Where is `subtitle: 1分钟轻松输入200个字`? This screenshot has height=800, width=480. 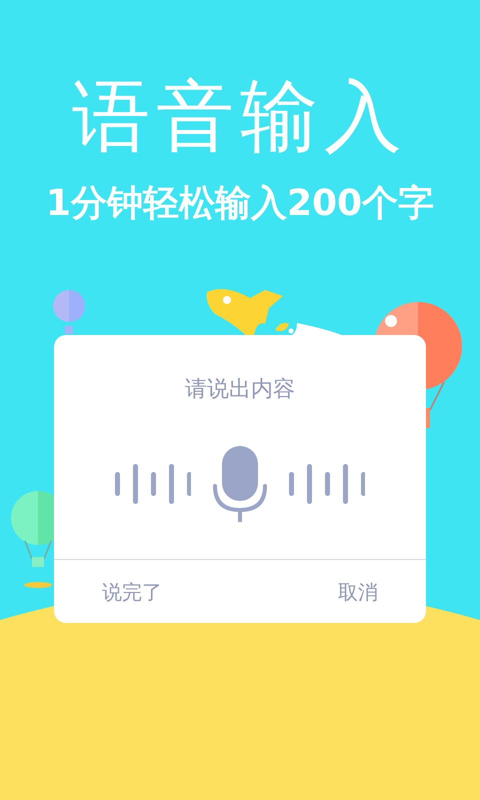
subtitle: 1分钟轻松输入200个字 is located at coordinates (240, 204).